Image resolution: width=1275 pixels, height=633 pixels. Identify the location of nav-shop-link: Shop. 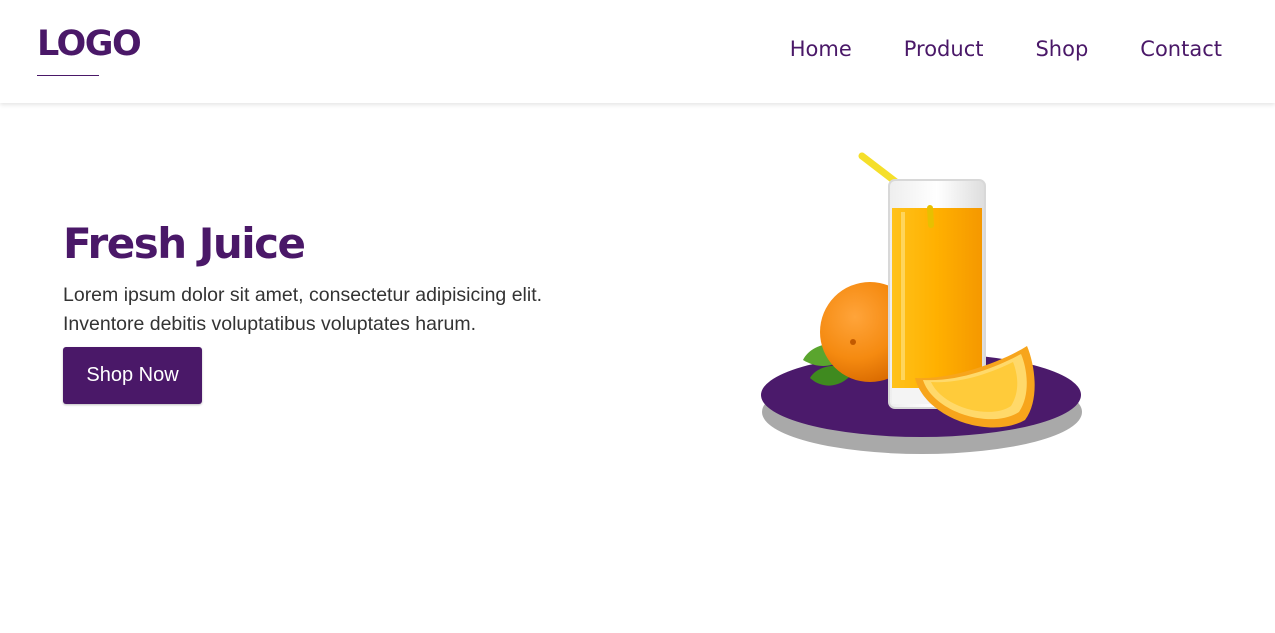
(1061, 49).